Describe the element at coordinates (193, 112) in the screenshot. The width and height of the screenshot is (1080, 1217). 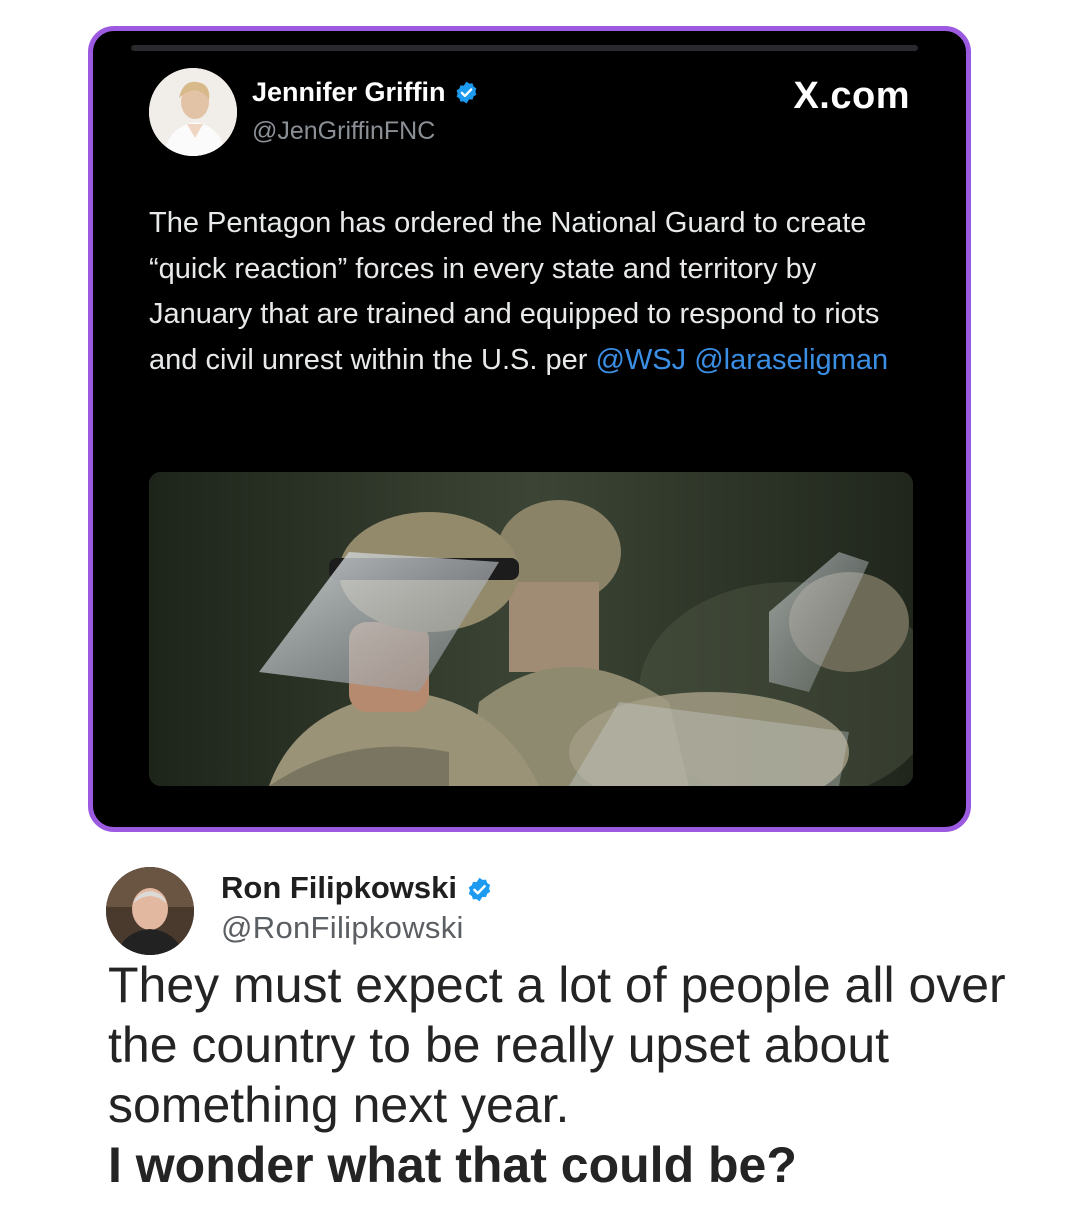
I see `author-avatar` at that location.